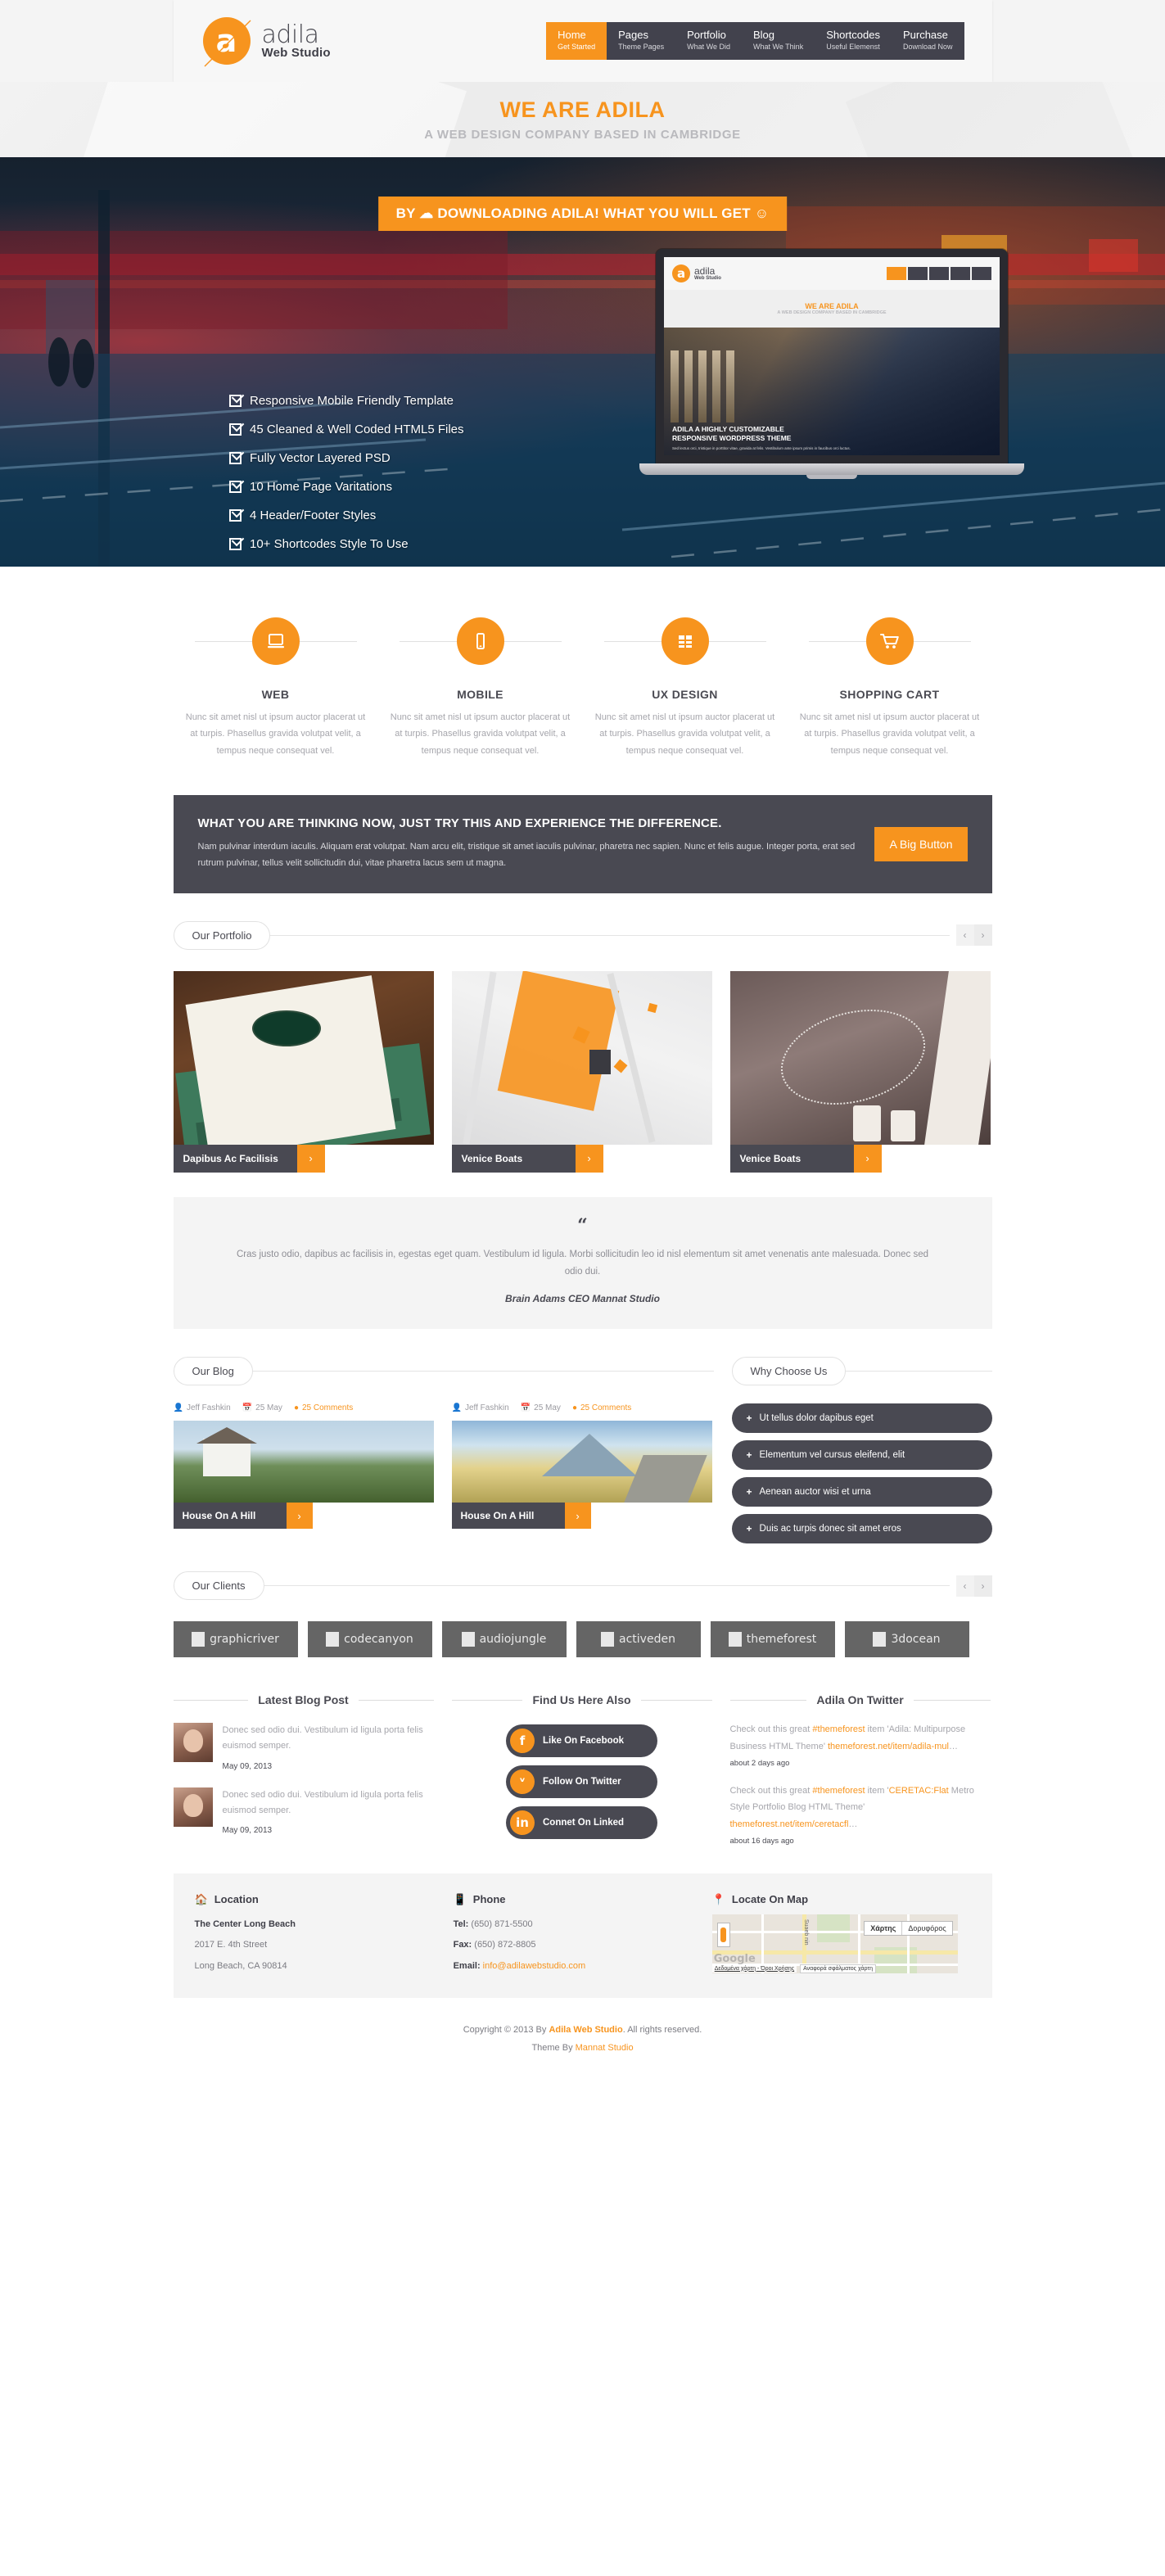  I want to click on hero-feature-item: Responsive Mobile Friendly Template, so click(346, 401).